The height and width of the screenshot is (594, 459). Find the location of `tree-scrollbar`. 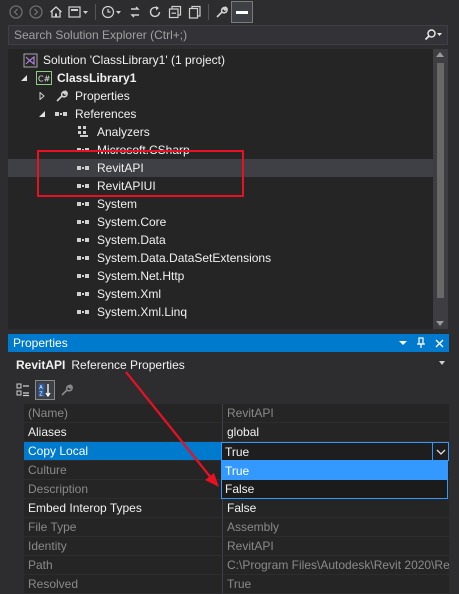

tree-scrollbar is located at coordinates (440, 189).